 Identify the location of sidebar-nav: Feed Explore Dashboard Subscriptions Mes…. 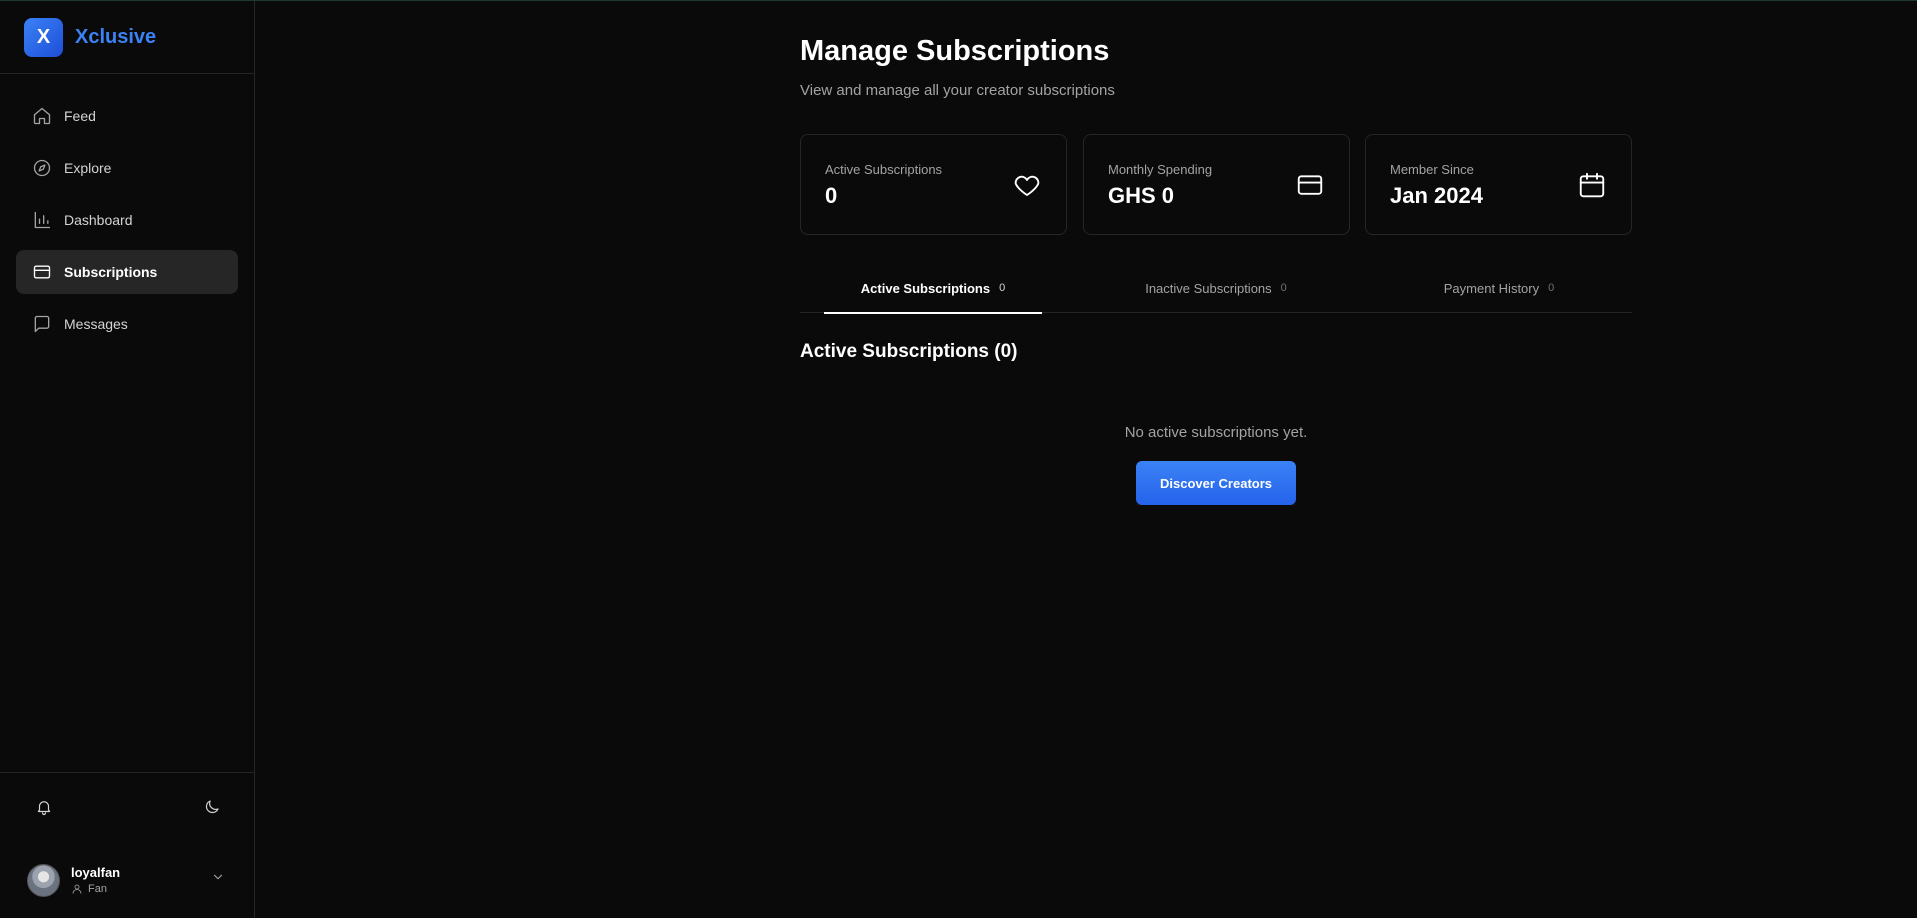
(127, 224).